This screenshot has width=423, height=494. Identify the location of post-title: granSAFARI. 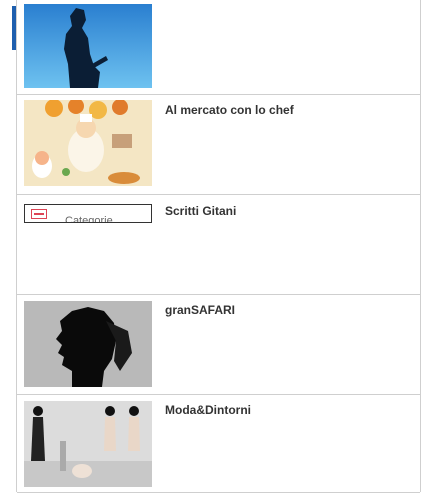
(200, 310).